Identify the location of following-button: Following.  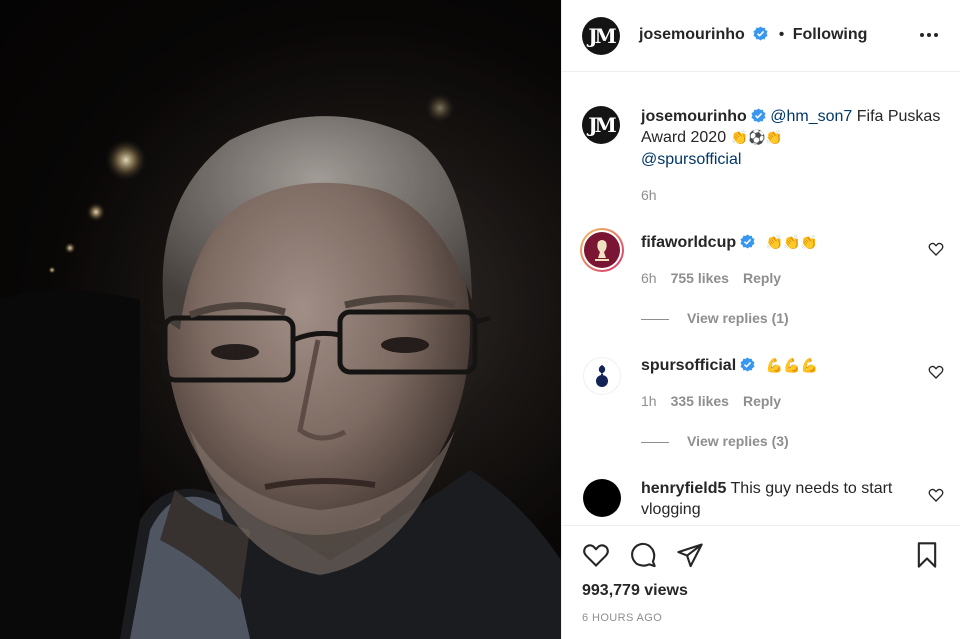
(830, 34).